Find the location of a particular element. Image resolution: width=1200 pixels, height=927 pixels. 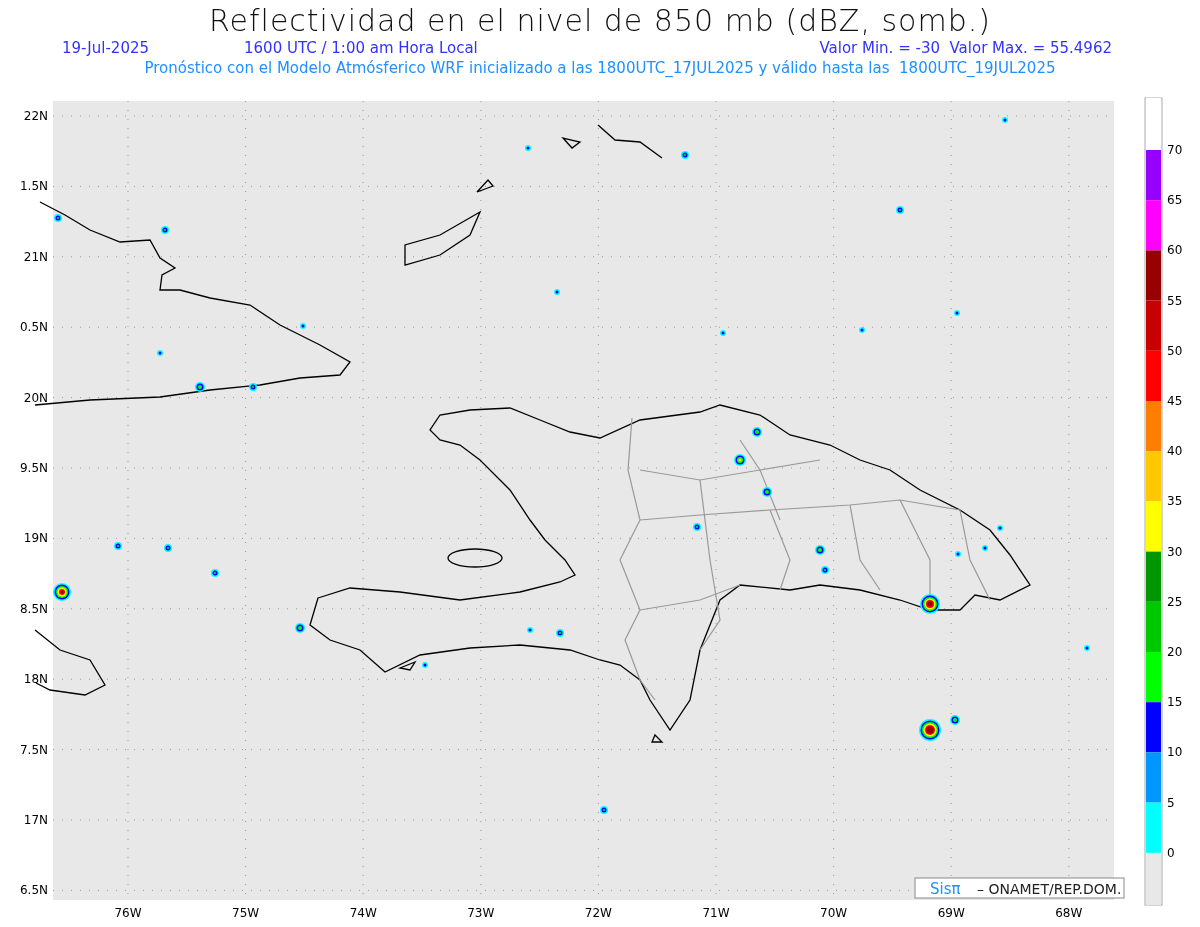

colorbar-label: 70 is located at coordinates (1175, 150).